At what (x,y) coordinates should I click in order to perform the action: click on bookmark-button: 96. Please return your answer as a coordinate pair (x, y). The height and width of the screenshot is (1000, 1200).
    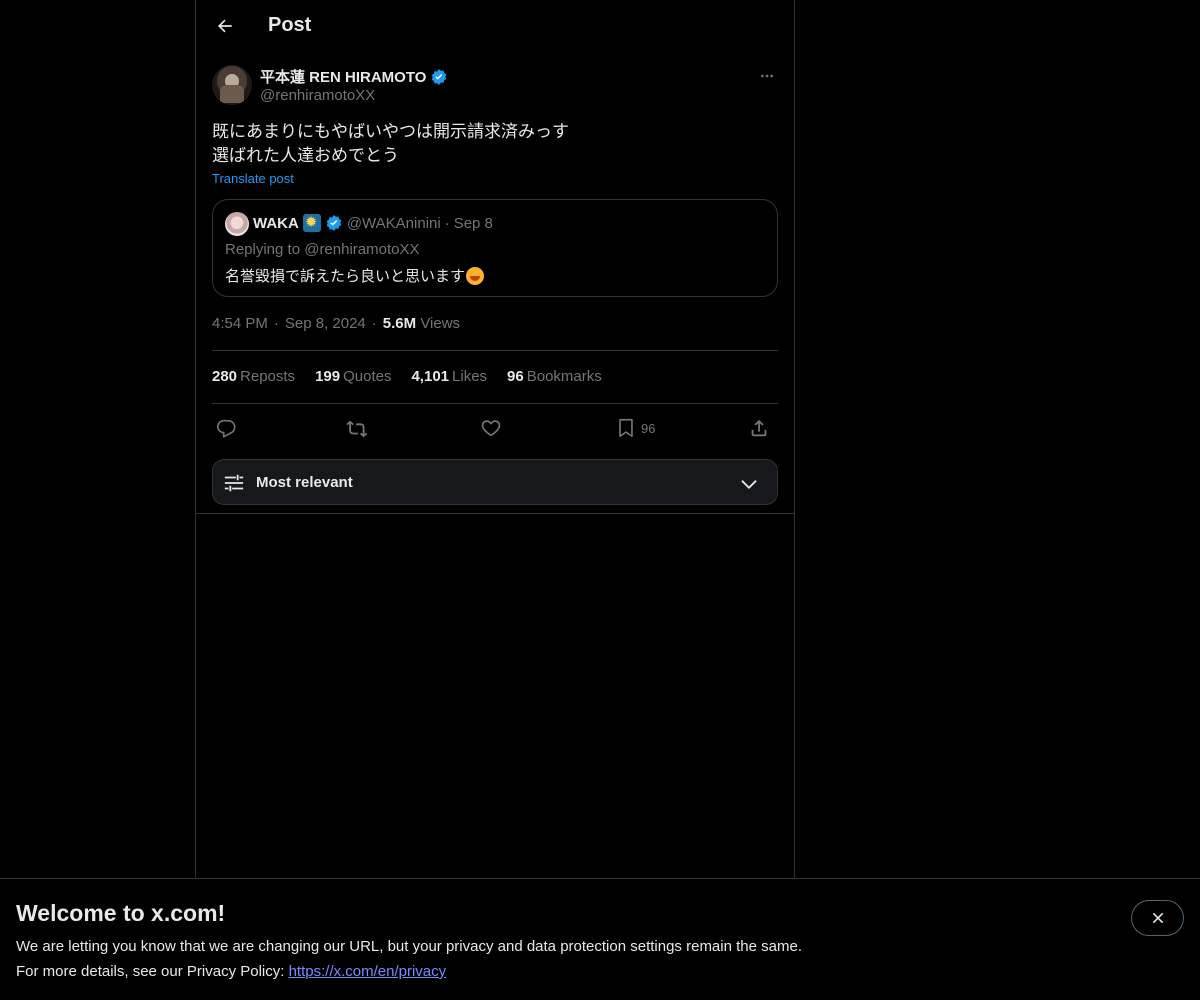
    Looking at the image, I should click on (635, 428).